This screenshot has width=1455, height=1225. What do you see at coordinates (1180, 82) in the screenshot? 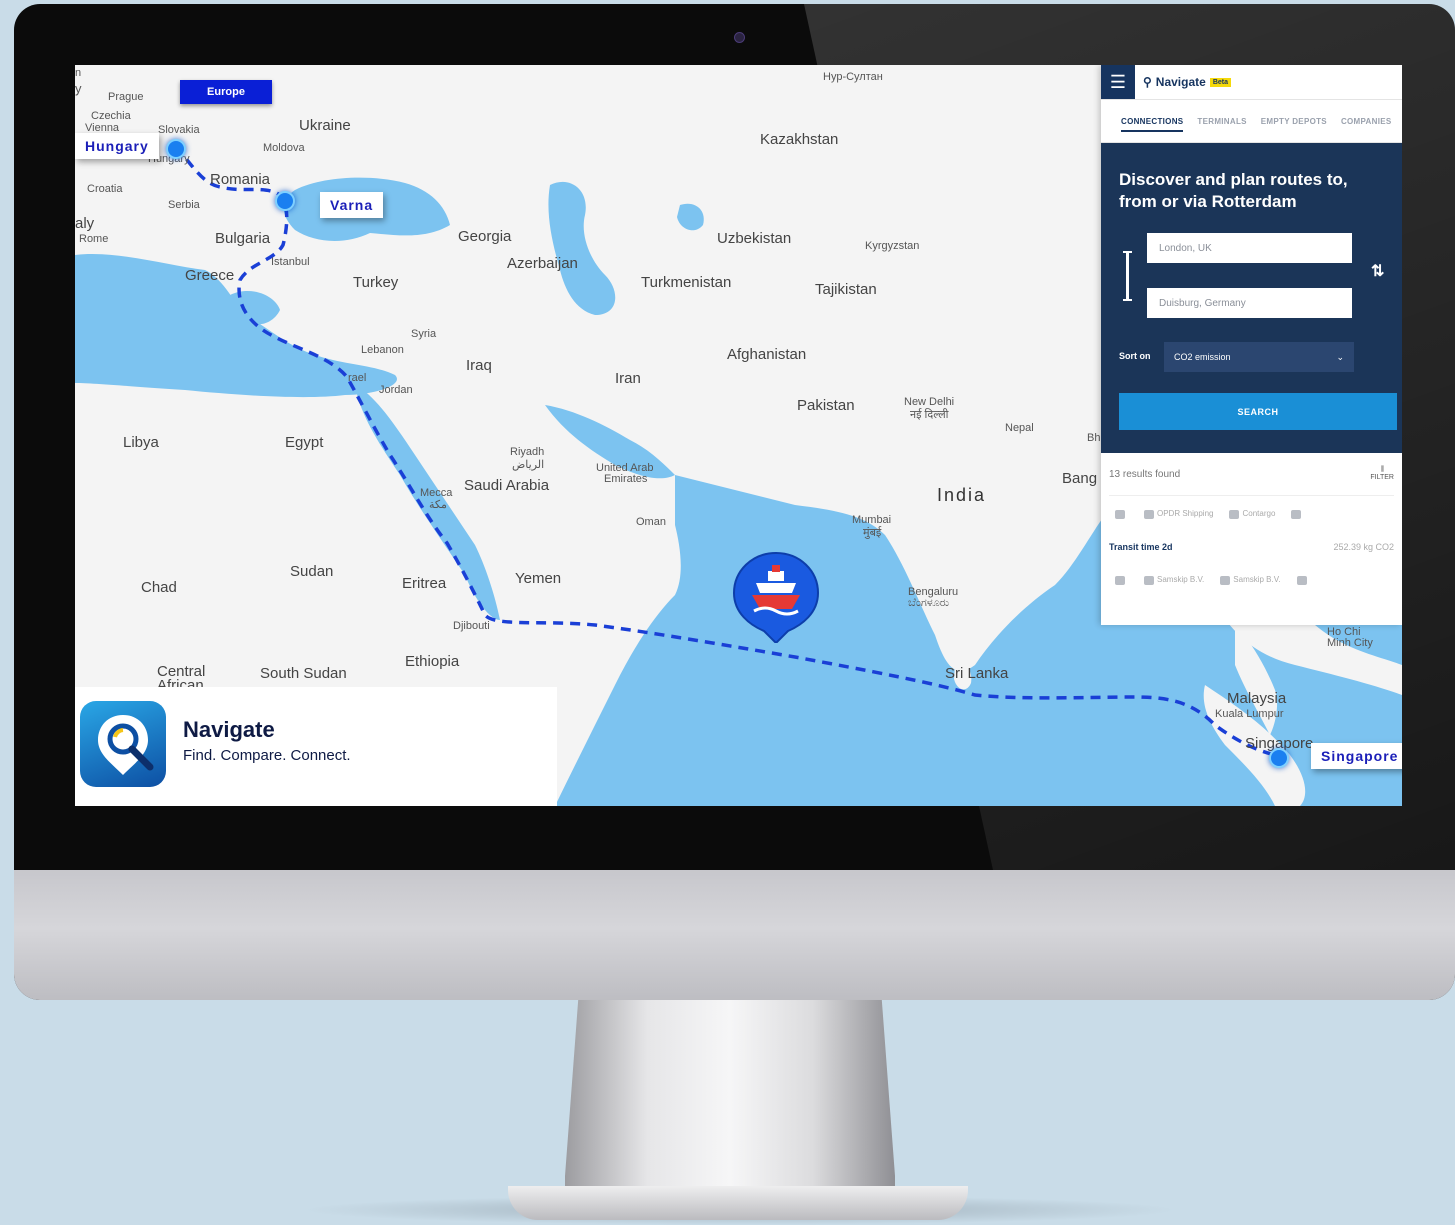
I see `app-brand-name: Navigate` at bounding box center [1180, 82].